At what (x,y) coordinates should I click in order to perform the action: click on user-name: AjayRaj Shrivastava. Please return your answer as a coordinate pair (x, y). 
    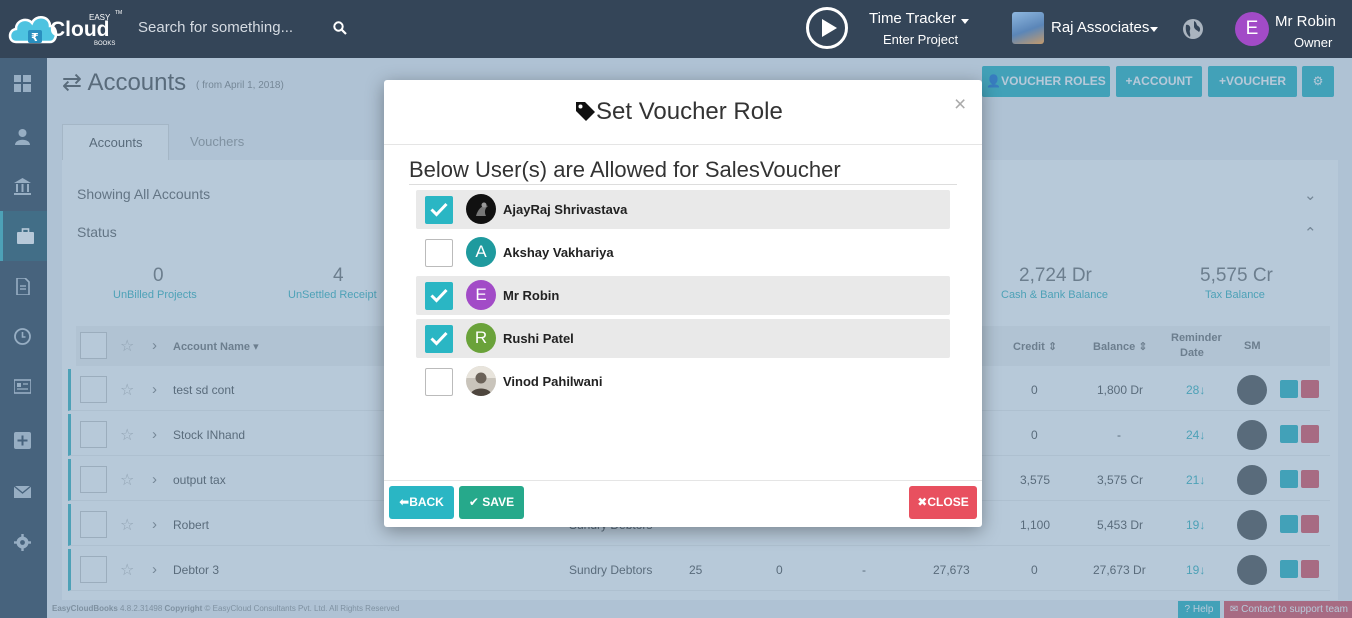
    Looking at the image, I should click on (565, 209).